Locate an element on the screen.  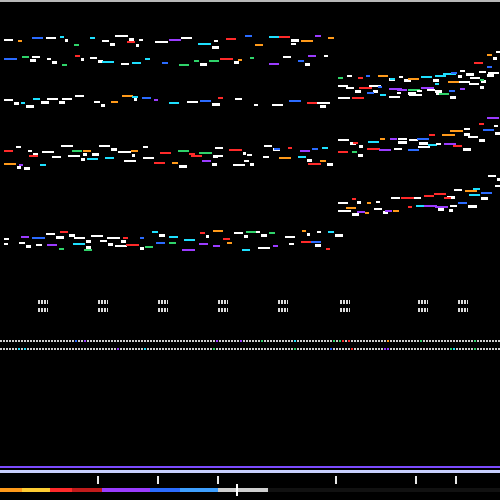
timeline-bar is located at coordinates (250, 481).